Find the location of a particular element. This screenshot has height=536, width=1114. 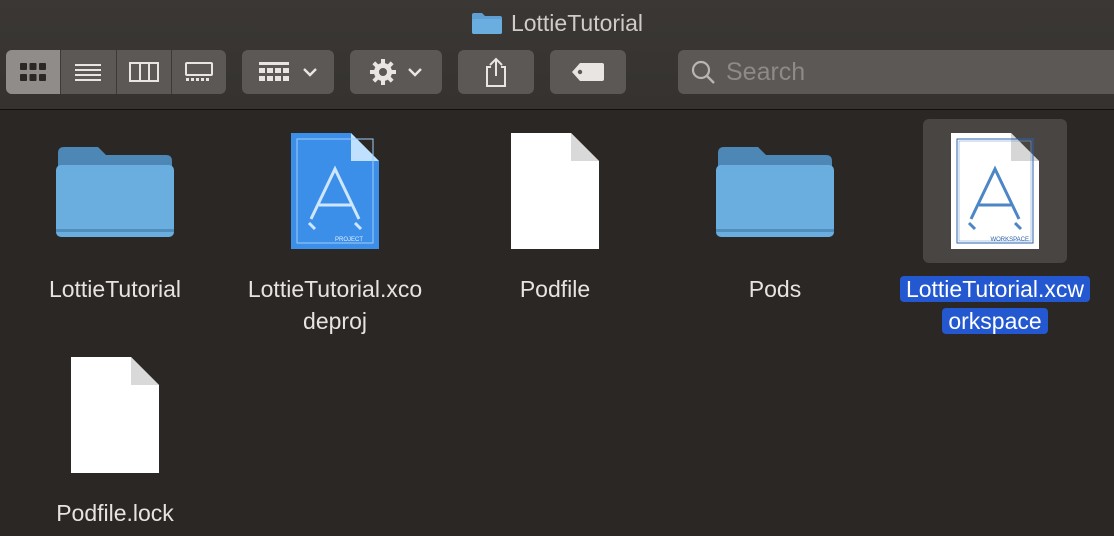

workspace-badge: WORKSPACE is located at coordinates (1009, 240).